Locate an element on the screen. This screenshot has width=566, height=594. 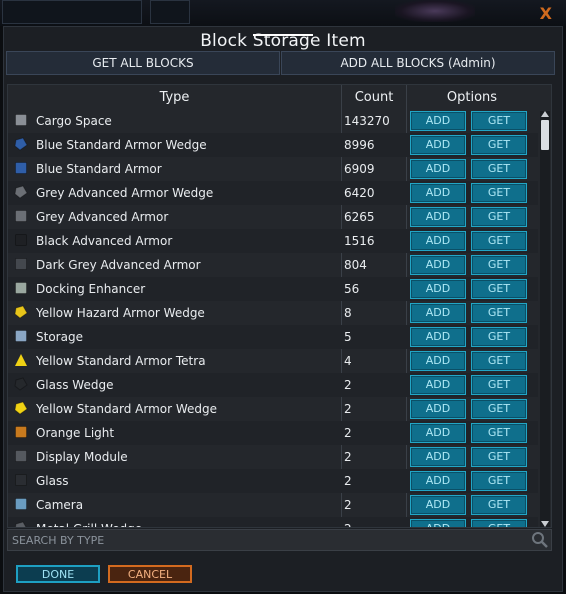
table-row: Camera 2 ADD GET is located at coordinates (273, 505).